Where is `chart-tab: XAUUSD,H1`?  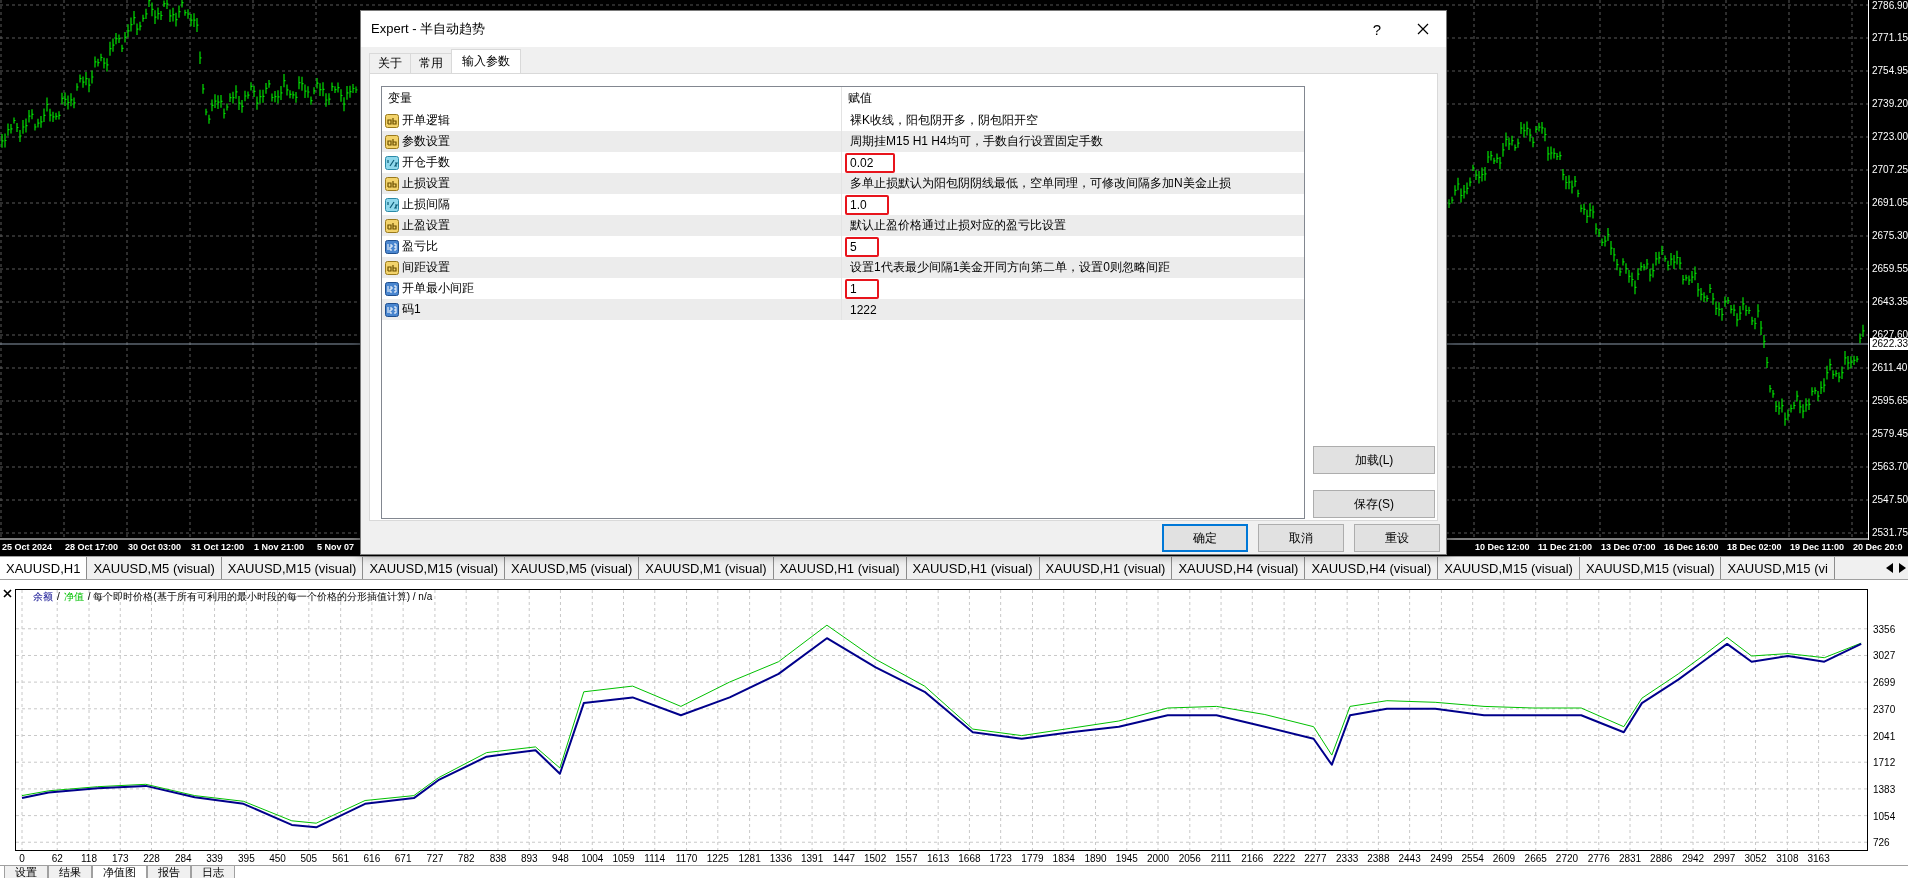
chart-tab: XAUUSD,H1 is located at coordinates (44, 568).